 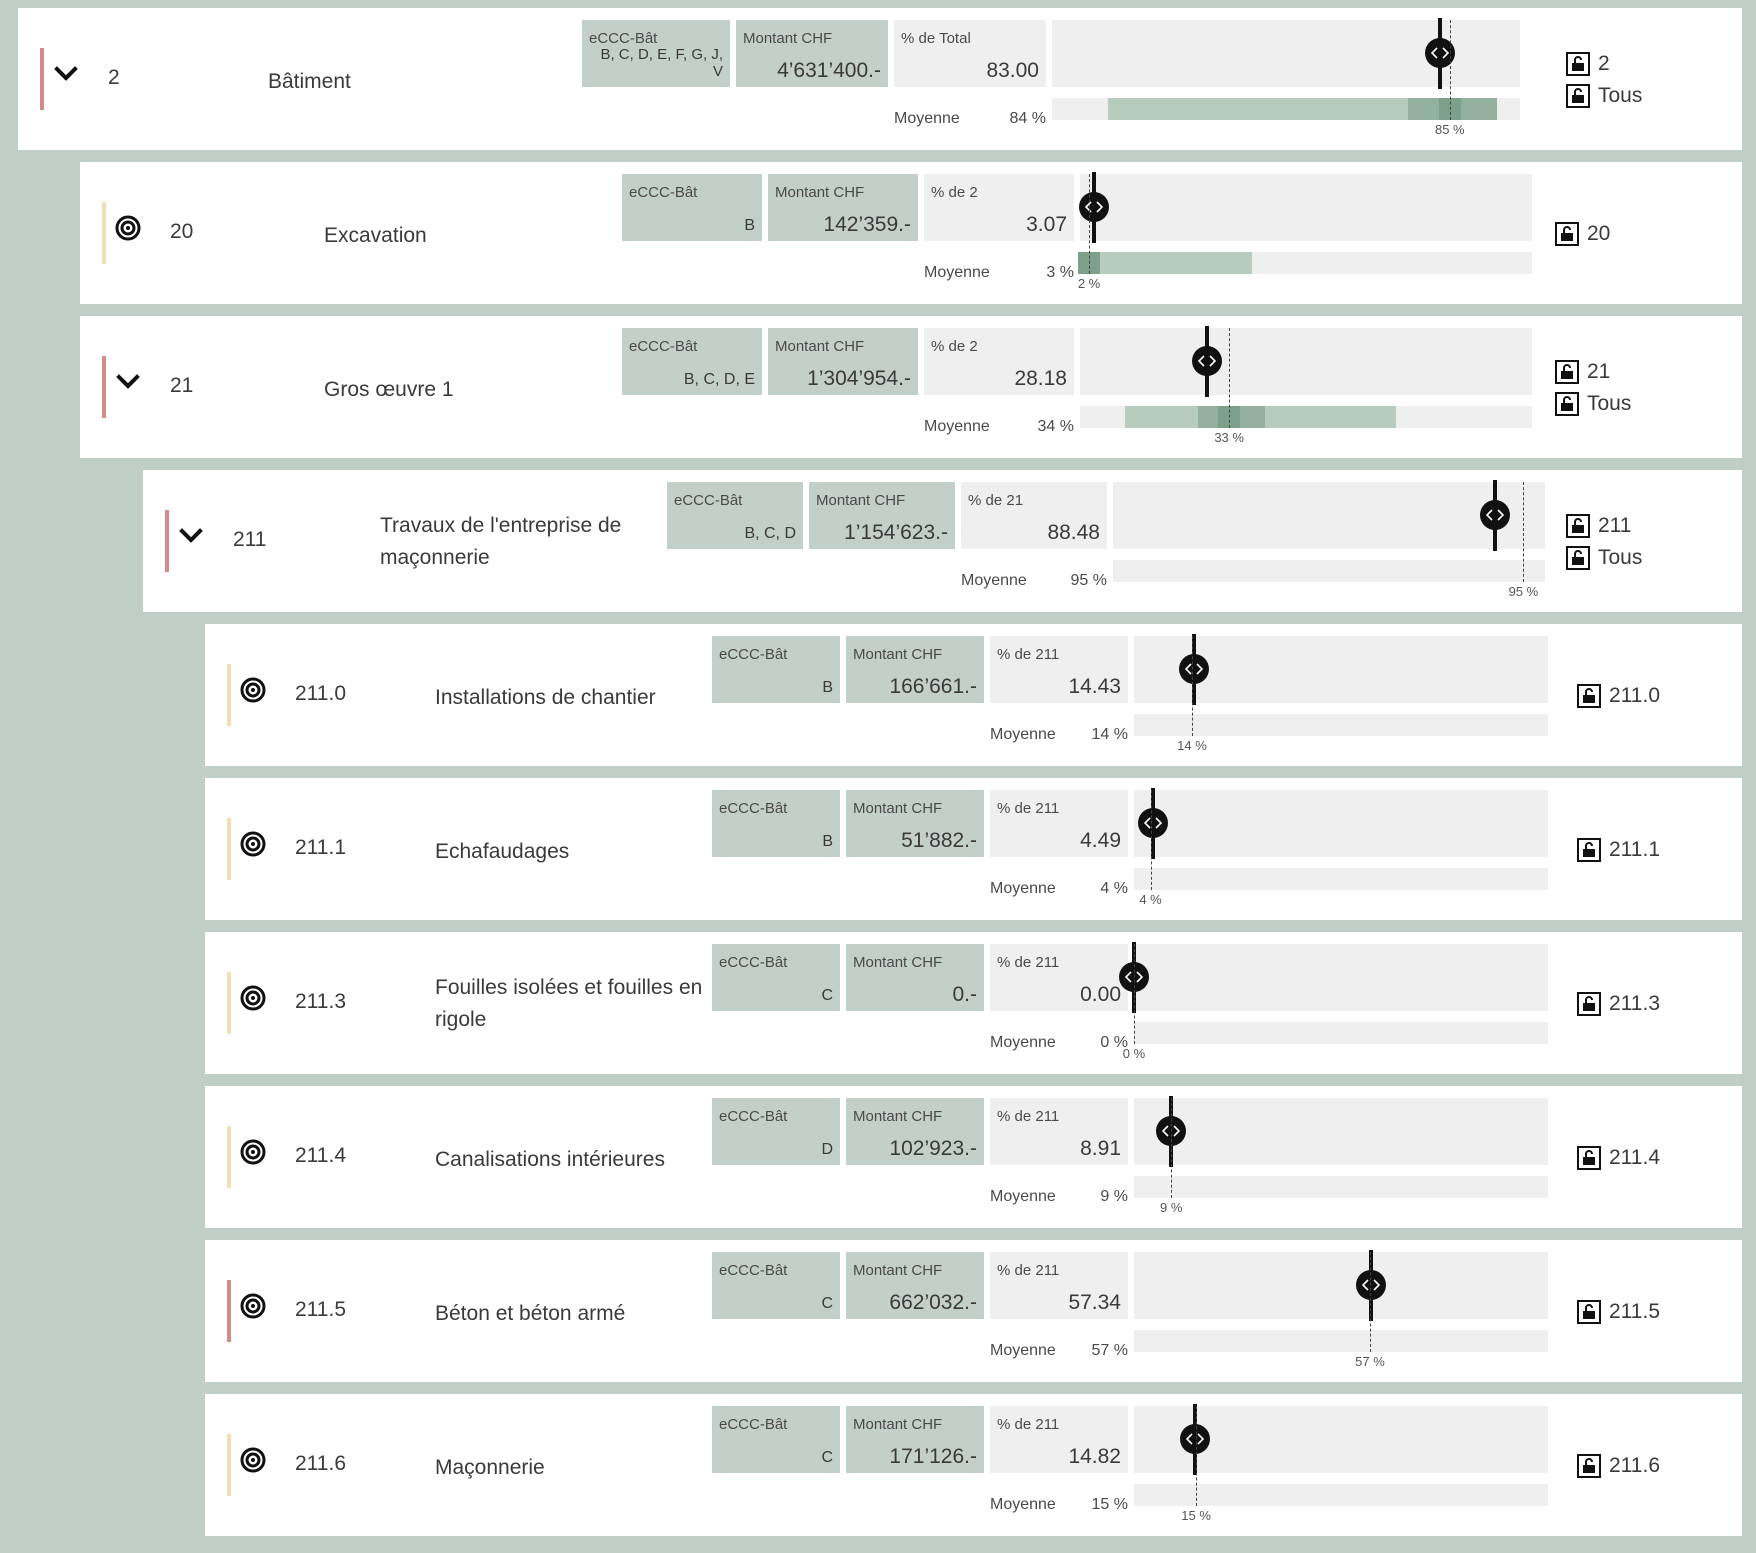 What do you see at coordinates (1618, 1312) in the screenshot?
I see `lock-row-button: 211.5` at bounding box center [1618, 1312].